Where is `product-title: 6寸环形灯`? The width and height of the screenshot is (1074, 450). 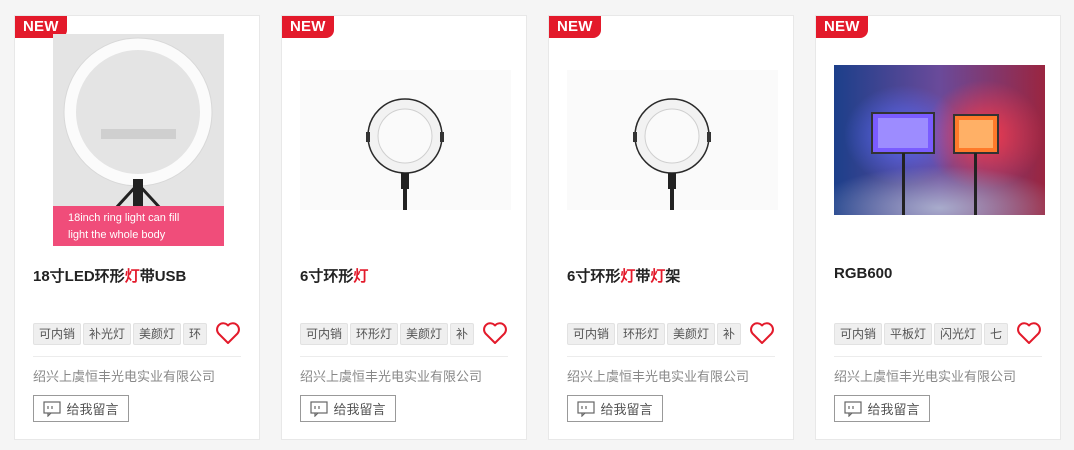
product-title: 6寸环形灯 is located at coordinates (334, 275).